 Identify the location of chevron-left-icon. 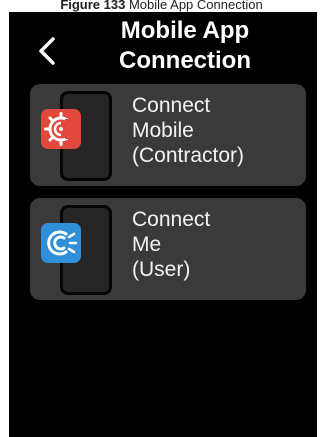
(47, 51).